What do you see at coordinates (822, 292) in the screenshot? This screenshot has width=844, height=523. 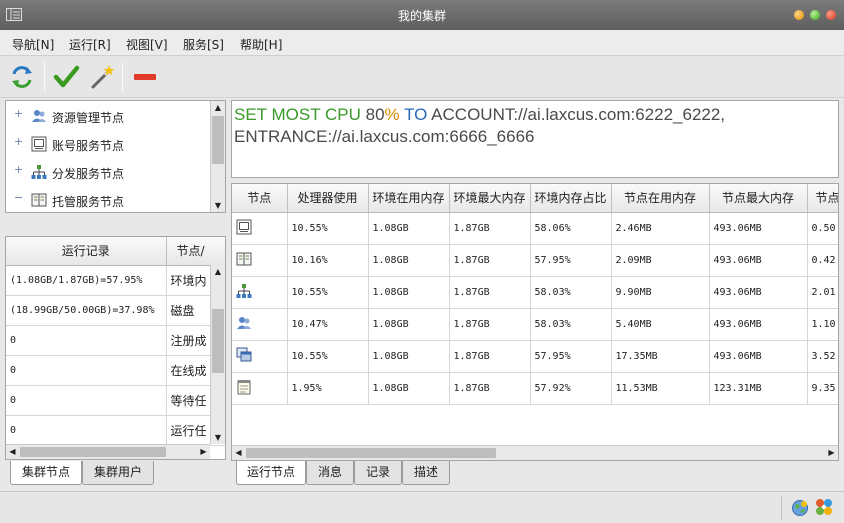 I see `table-cell: 2.01` at bounding box center [822, 292].